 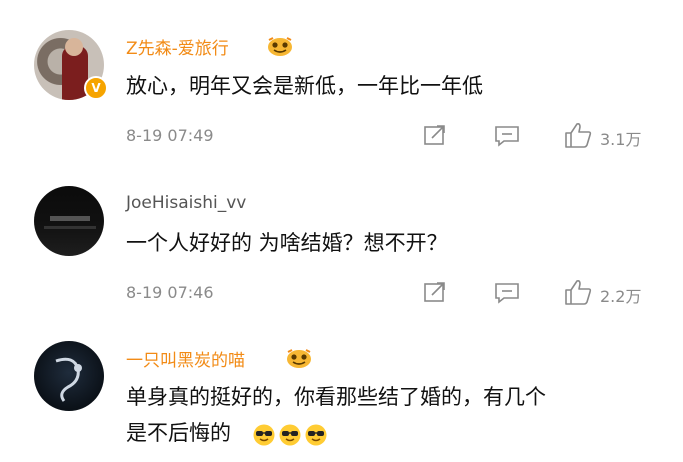 I want to click on timestamp: 8-19 07:49, so click(x=170, y=135).